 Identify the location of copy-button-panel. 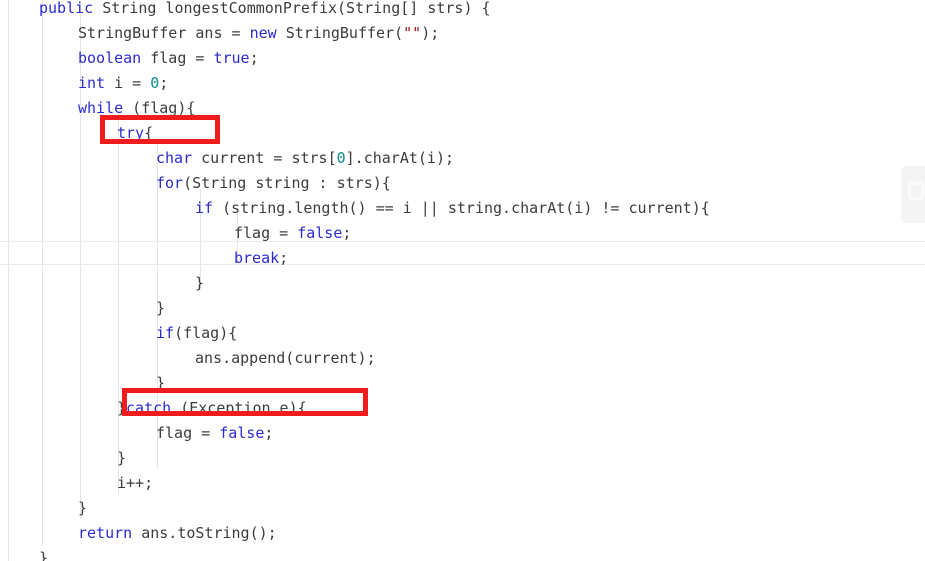
(913, 194).